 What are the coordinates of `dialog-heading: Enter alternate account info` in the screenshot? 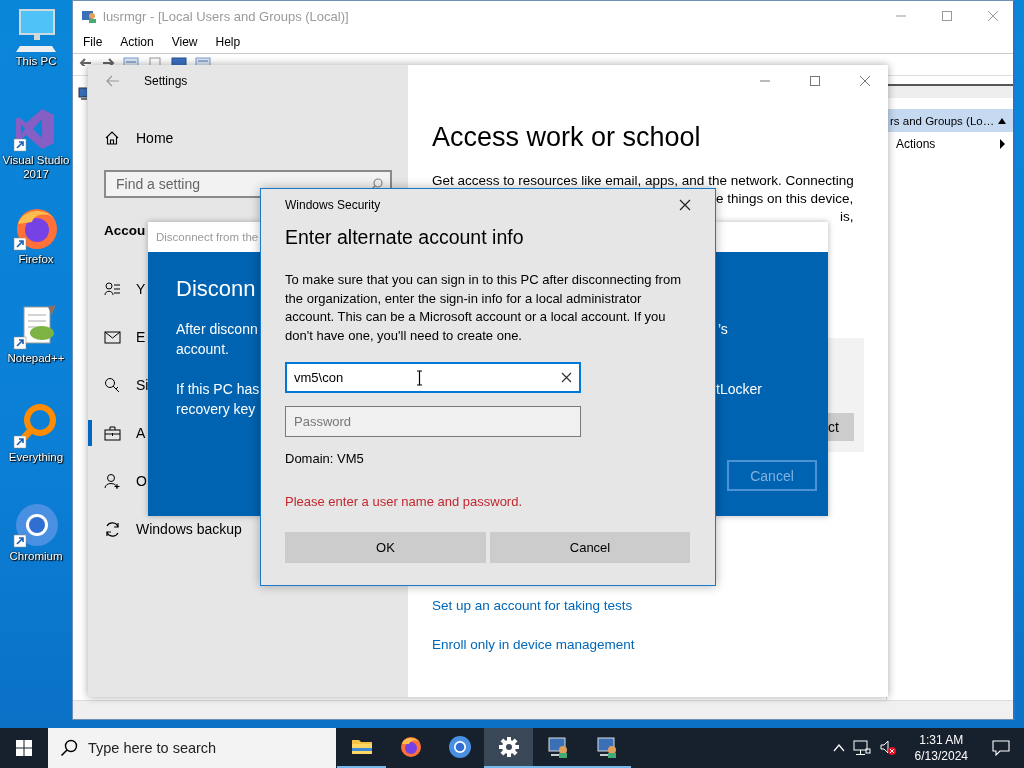 It's located at (404, 237).